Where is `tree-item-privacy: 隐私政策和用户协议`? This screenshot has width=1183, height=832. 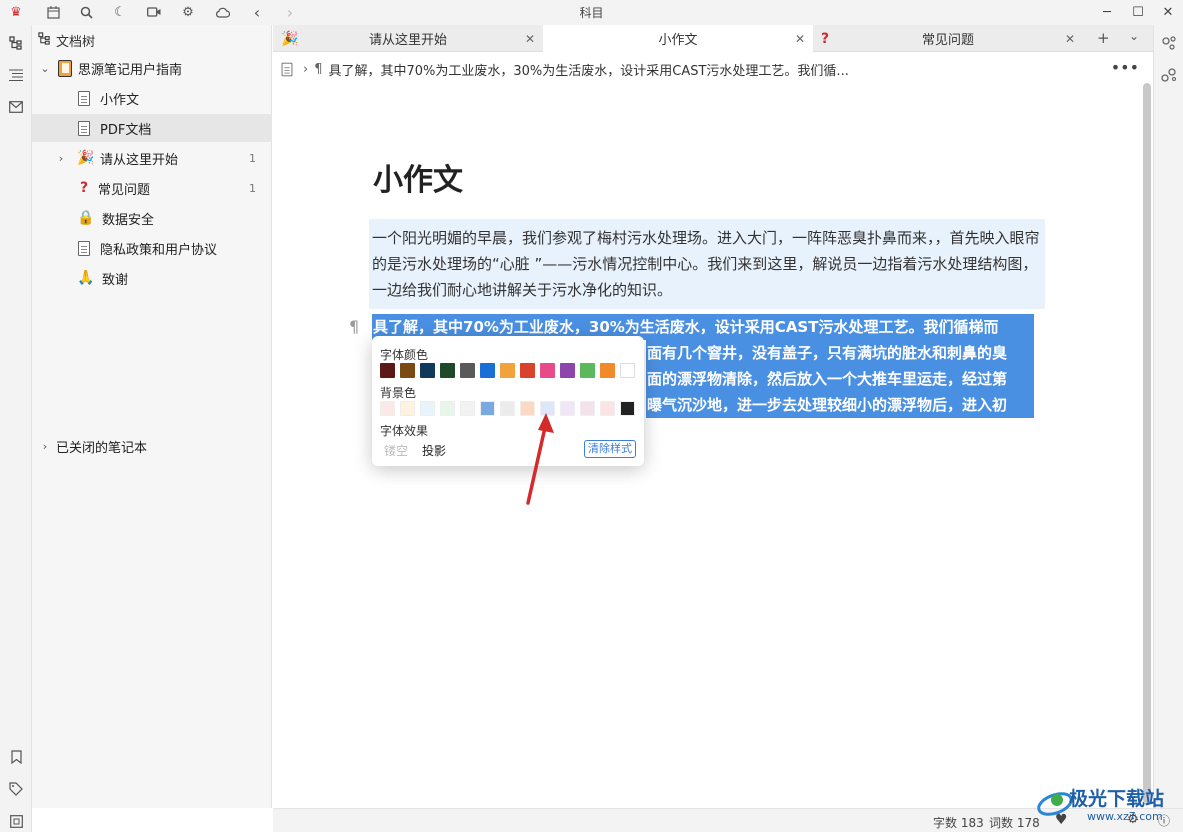 tree-item-privacy: 隐私政策和用户协议 is located at coordinates (152, 248).